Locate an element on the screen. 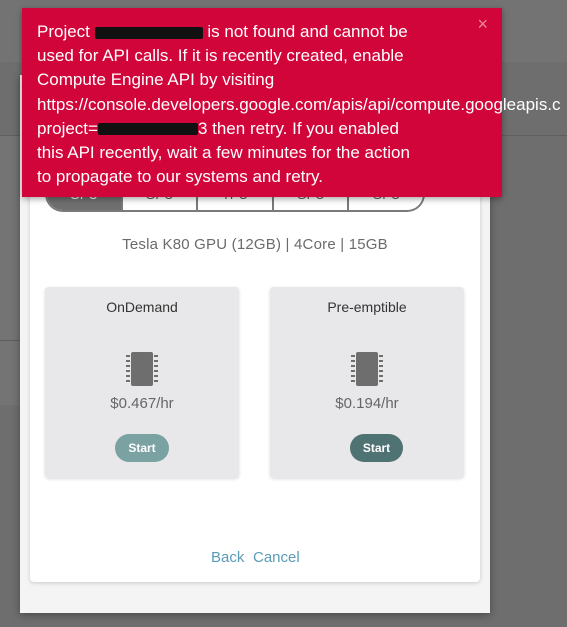 The height and width of the screenshot is (627, 567). redacted-project-id is located at coordinates (148, 32).